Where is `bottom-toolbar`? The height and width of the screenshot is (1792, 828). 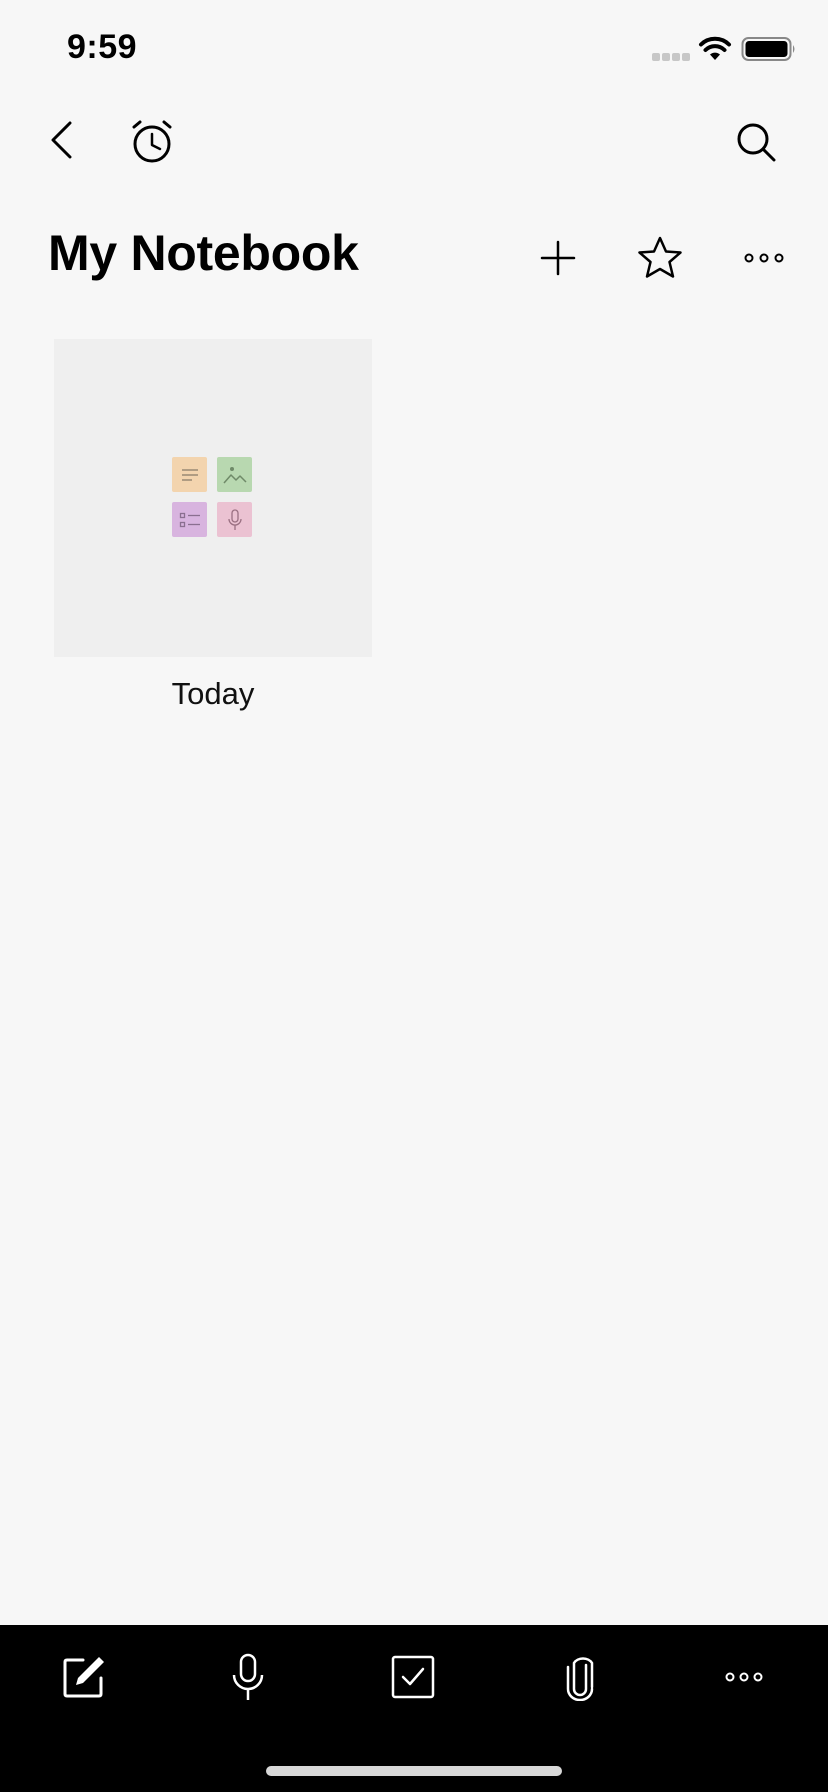
bottom-toolbar is located at coordinates (414, 1708).